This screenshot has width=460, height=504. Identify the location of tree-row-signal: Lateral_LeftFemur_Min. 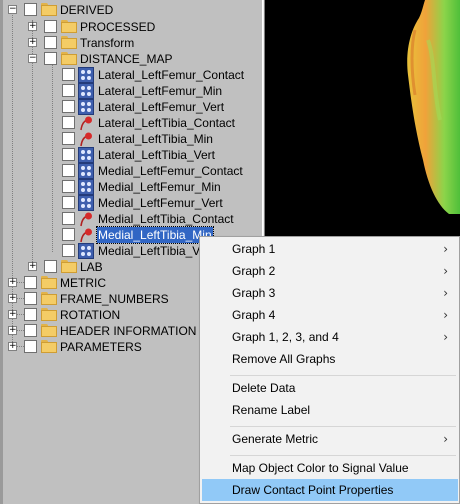
(130, 91).